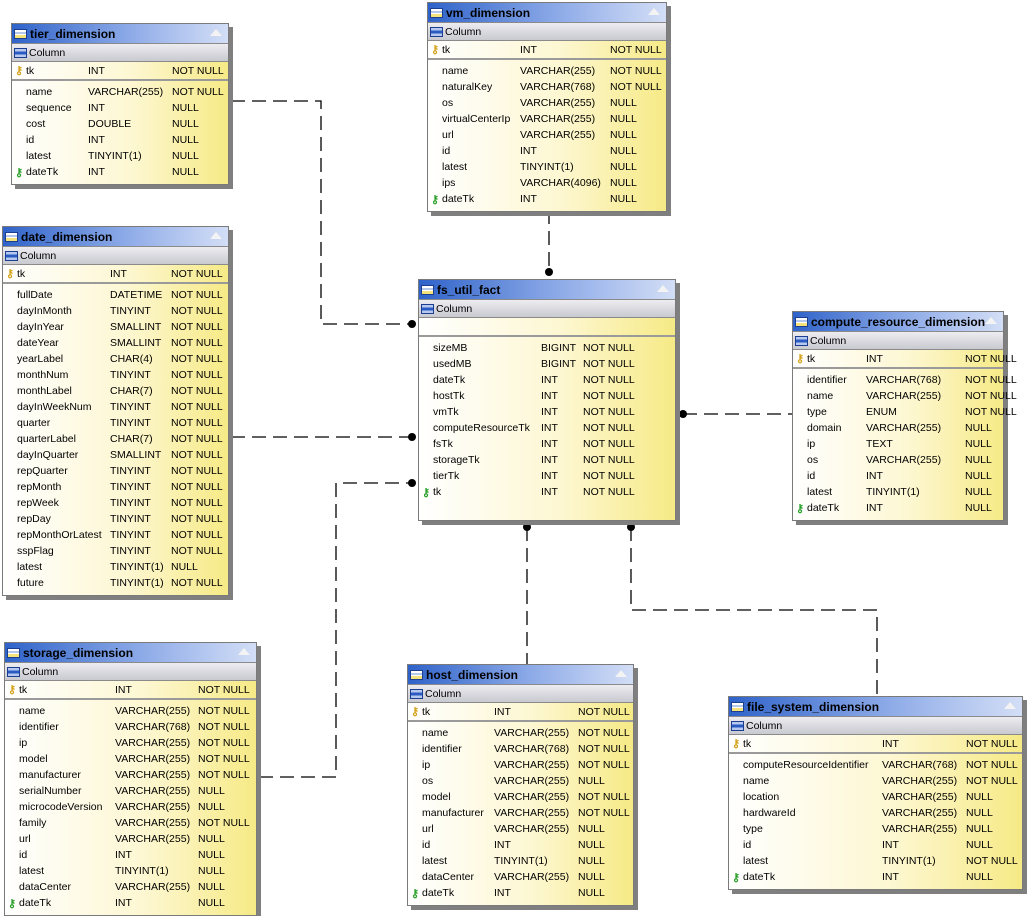 The width and height of the screenshot is (1027, 916). What do you see at coordinates (520, 877) in the screenshot?
I see `column-row: dataCenter VARCHAR(255) NULL` at bounding box center [520, 877].